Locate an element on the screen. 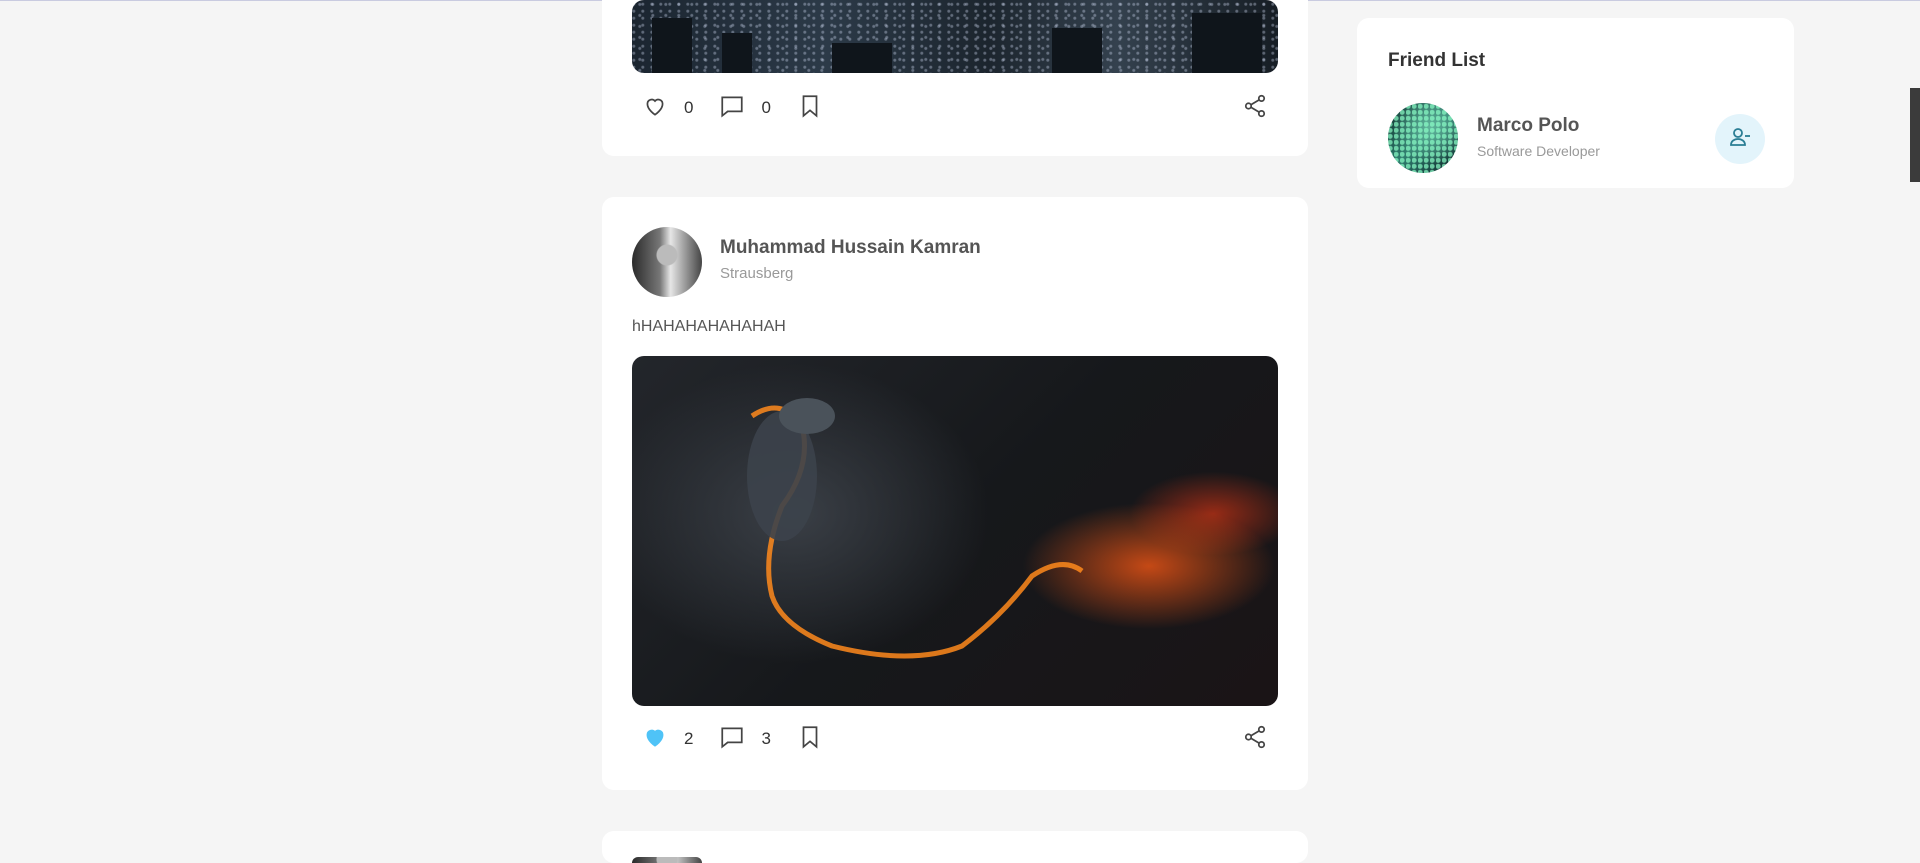 The height and width of the screenshot is (863, 1920). friend-avatar is located at coordinates (1423, 138).